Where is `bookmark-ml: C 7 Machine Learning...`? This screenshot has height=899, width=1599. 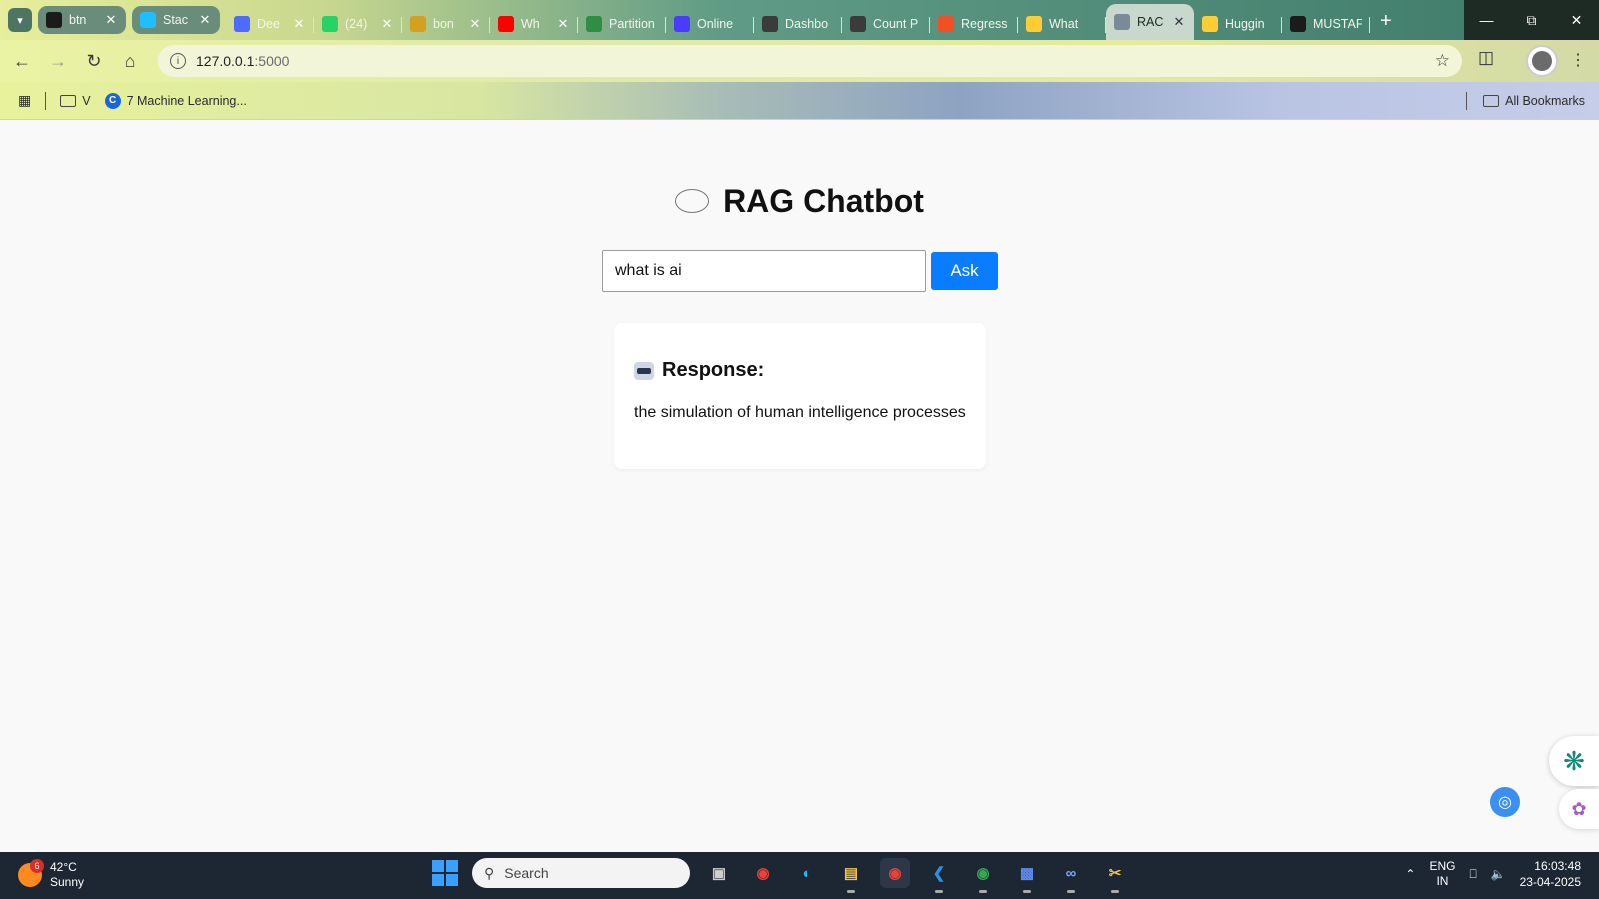
bookmark-ml: C 7 Machine Learning... is located at coordinates (175, 100).